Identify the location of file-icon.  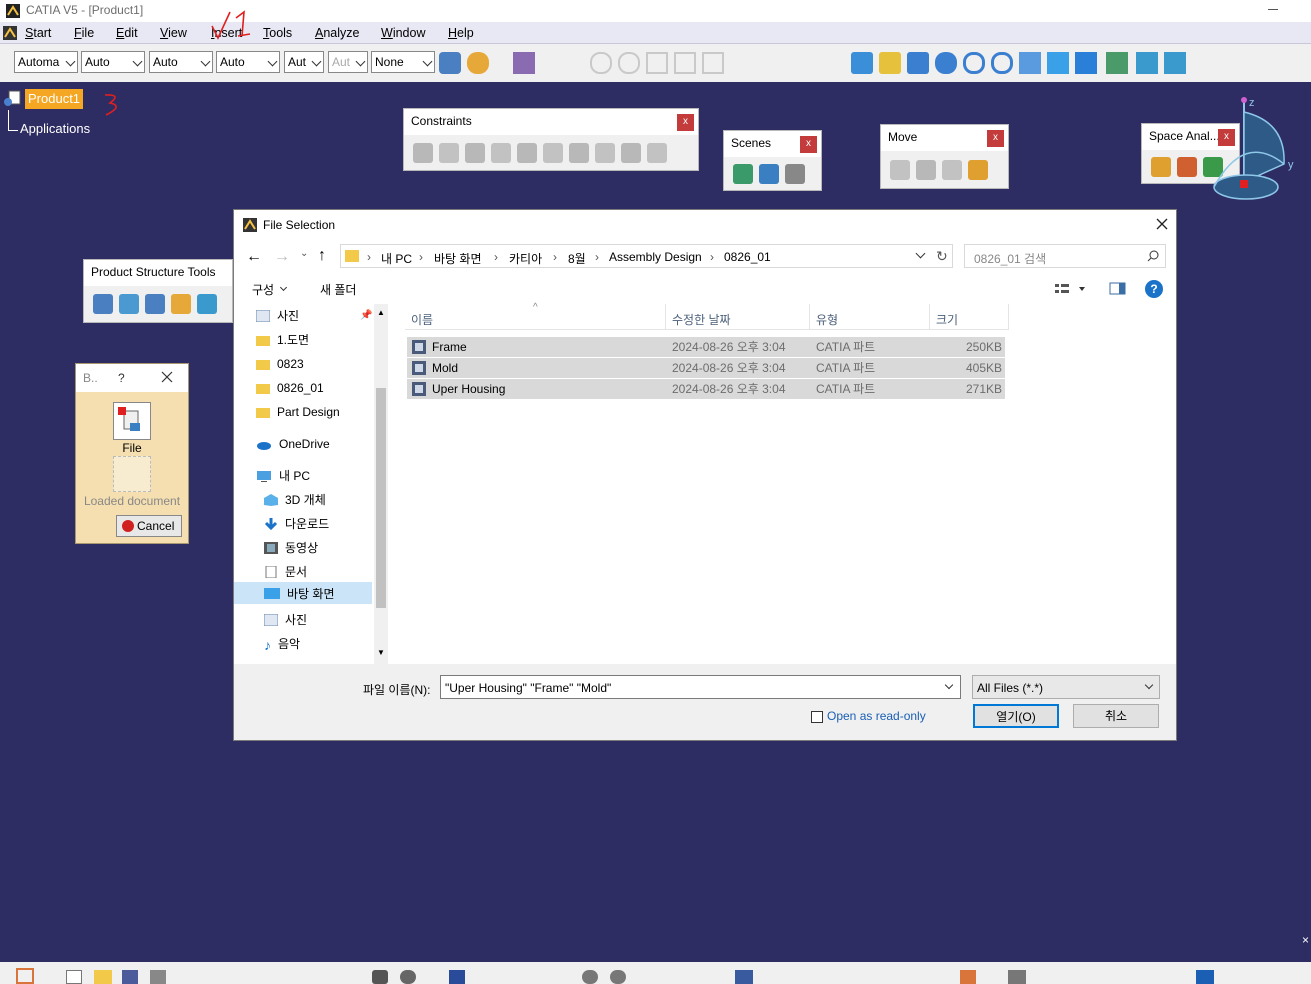
(132, 421).